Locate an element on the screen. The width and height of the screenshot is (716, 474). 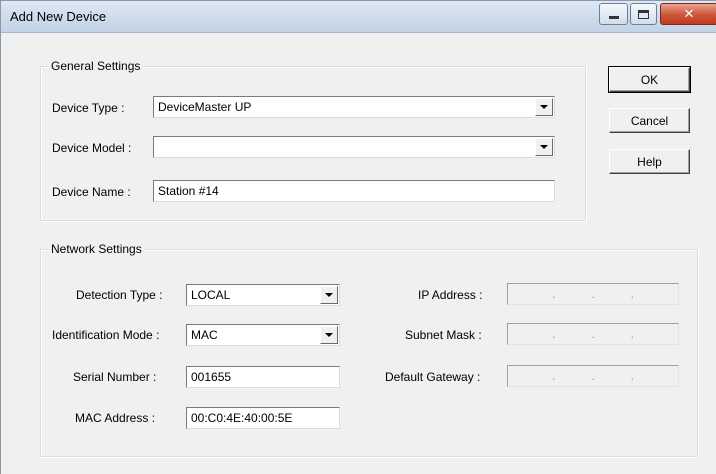
identification-mode-label: Identification Mode : is located at coordinates (106, 335).